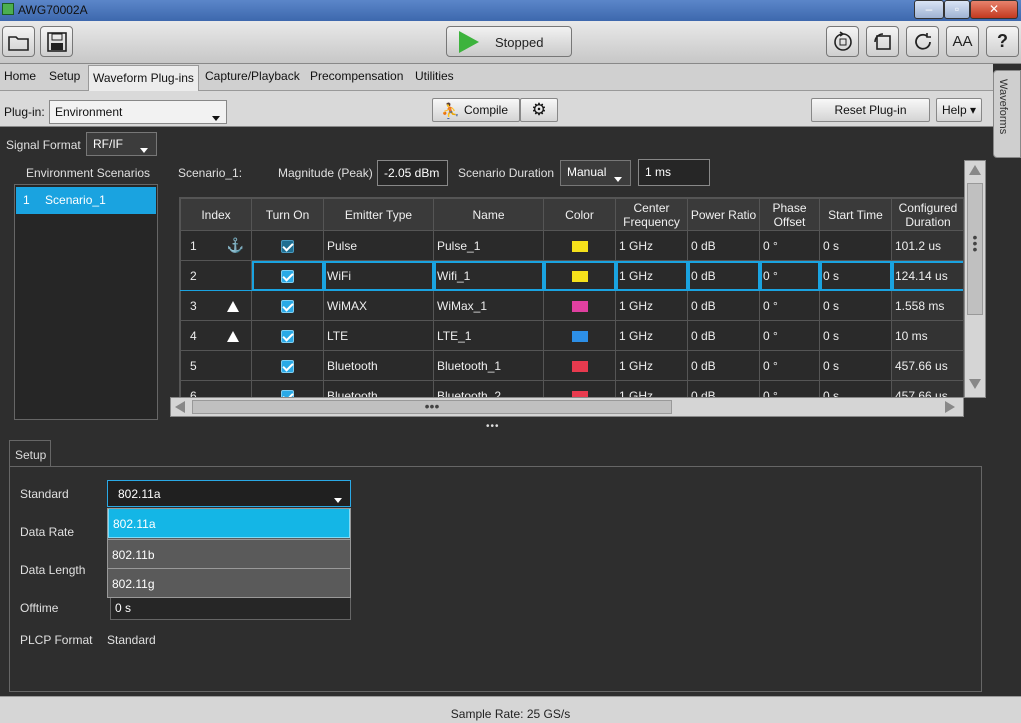  I want to click on cell-name: Pulse_1, so click(488, 245).